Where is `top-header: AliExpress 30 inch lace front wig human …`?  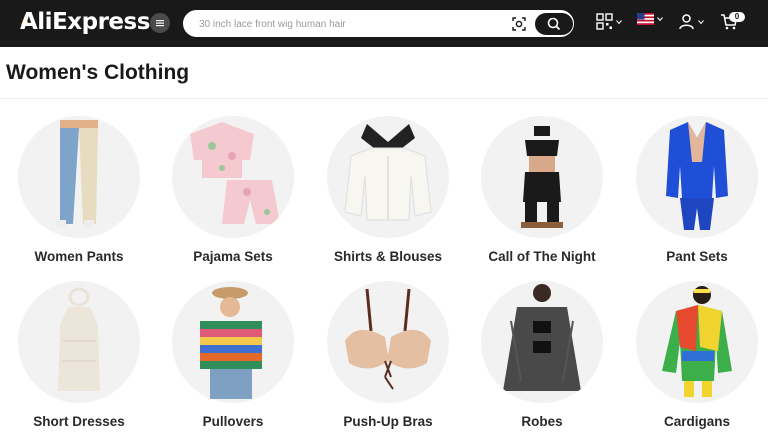
top-header: AliExpress 30 inch lace front wig human … is located at coordinates (384, 23).